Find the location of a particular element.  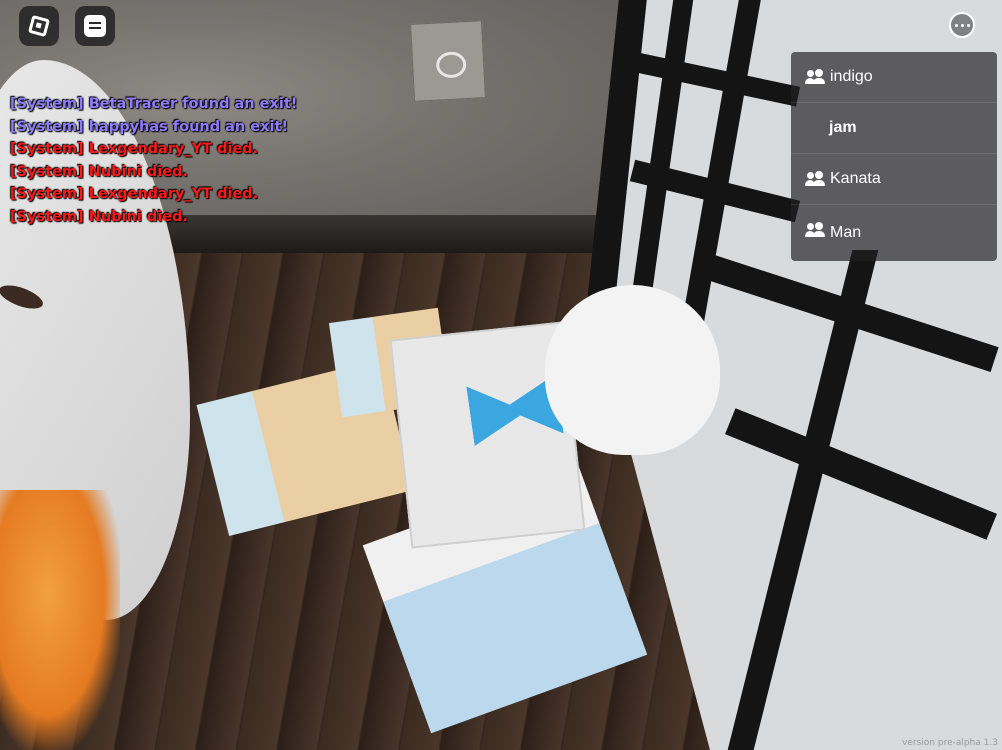

horse-flame-mane is located at coordinates (60, 620).